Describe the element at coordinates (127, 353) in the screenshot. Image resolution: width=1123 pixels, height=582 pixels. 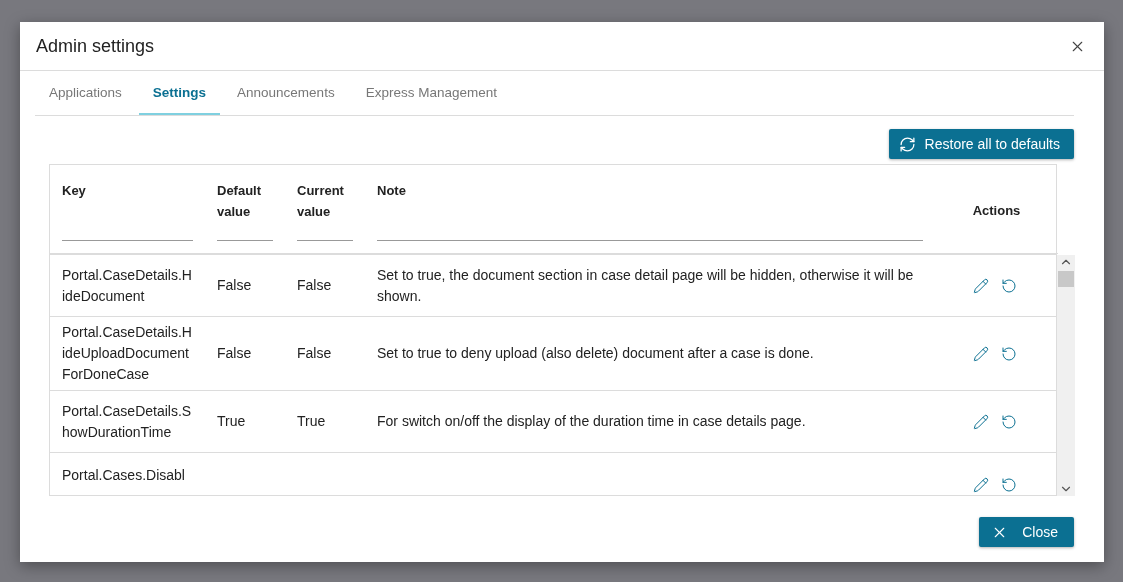
I see `key-cell-text: Portal.CaseDetails.HideUploadDocumentForDoneCase` at that location.